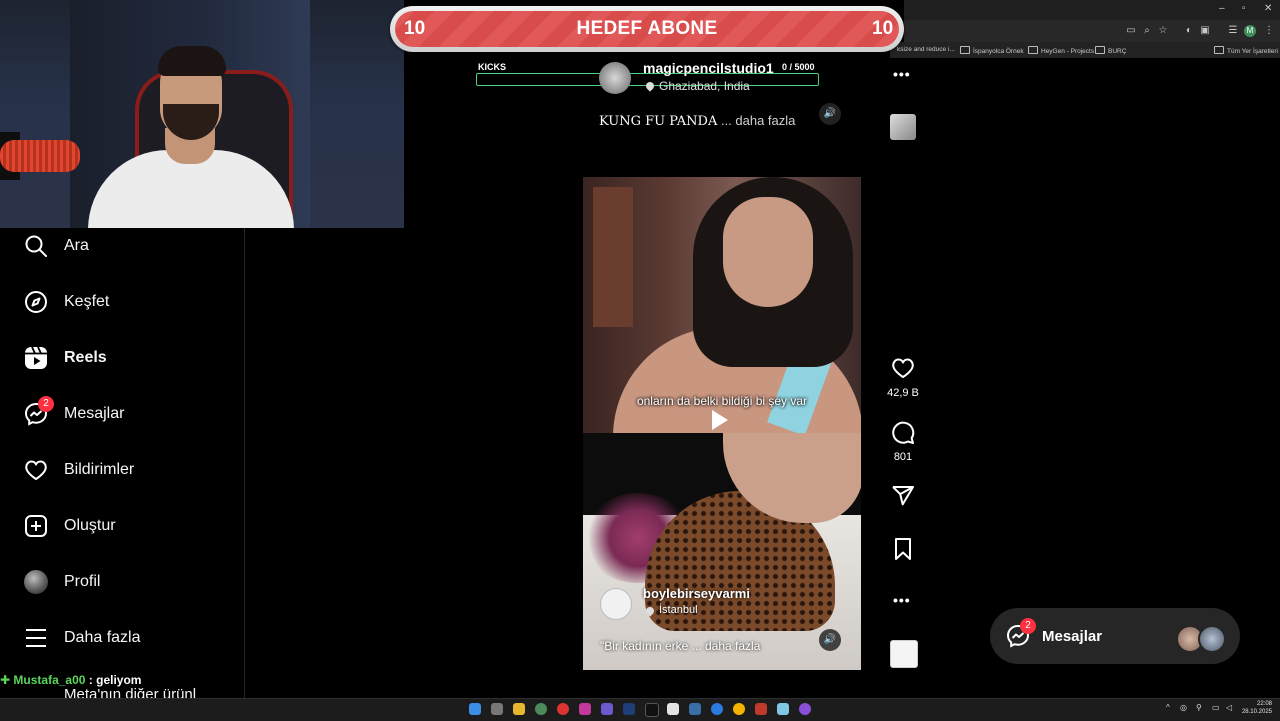 The image size is (1280, 721). Describe the element at coordinates (1183, 707) in the screenshot. I see `tray-app-icon: ◎` at that location.